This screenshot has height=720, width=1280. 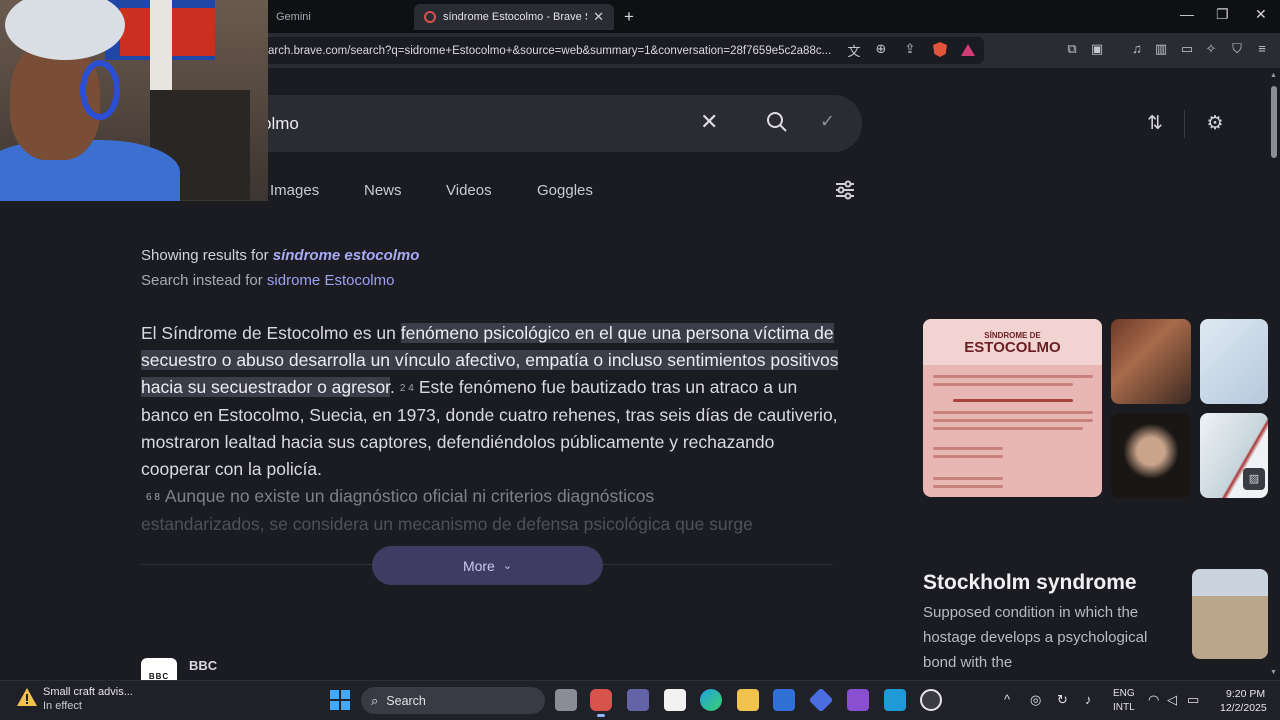 What do you see at coordinates (566, 700) in the screenshot?
I see `task-view-icon` at bounding box center [566, 700].